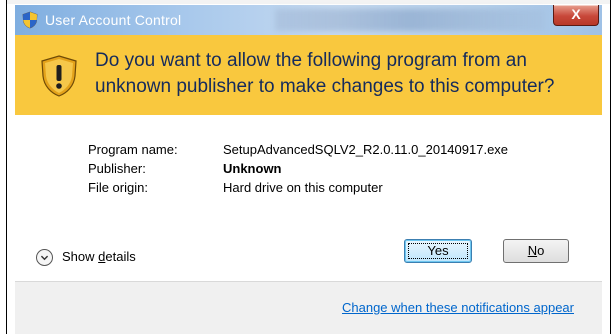 The image size is (614, 334). I want to click on title-bar-blur, so click(410, 20).